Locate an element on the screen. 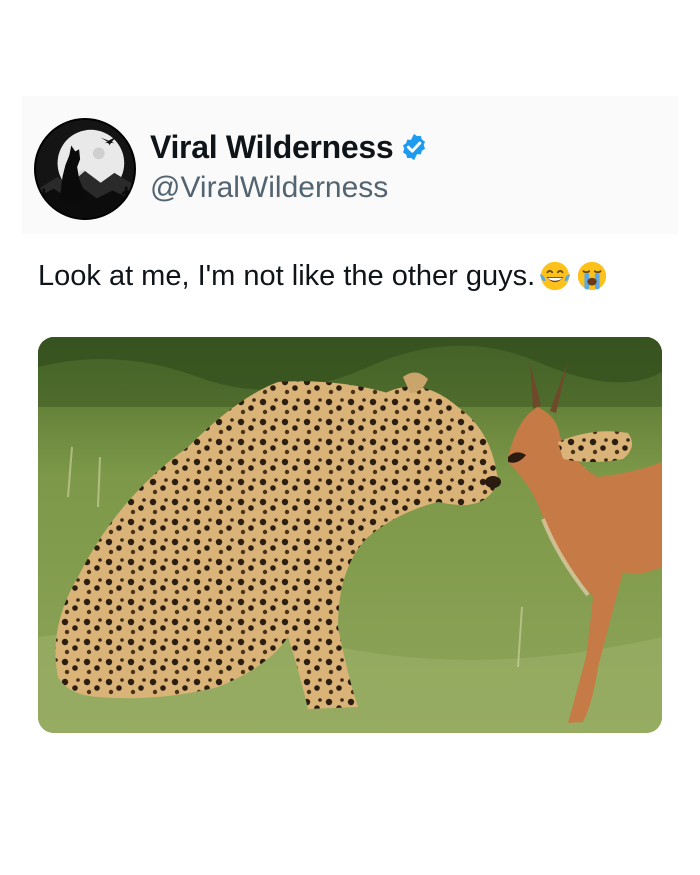  handle: @ViralWilderness is located at coordinates (269, 188).